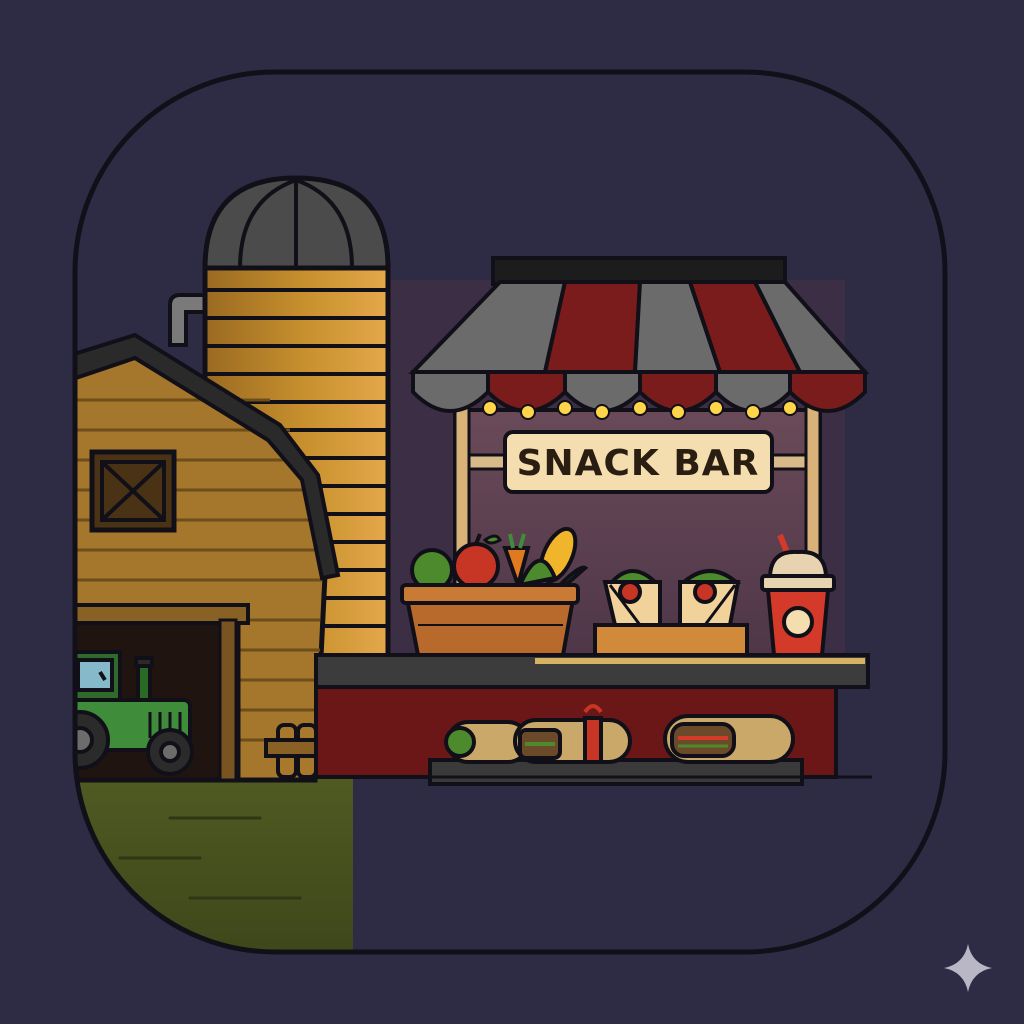 The height and width of the screenshot is (1024, 1024). I want to click on grass-field, so click(214, 863).